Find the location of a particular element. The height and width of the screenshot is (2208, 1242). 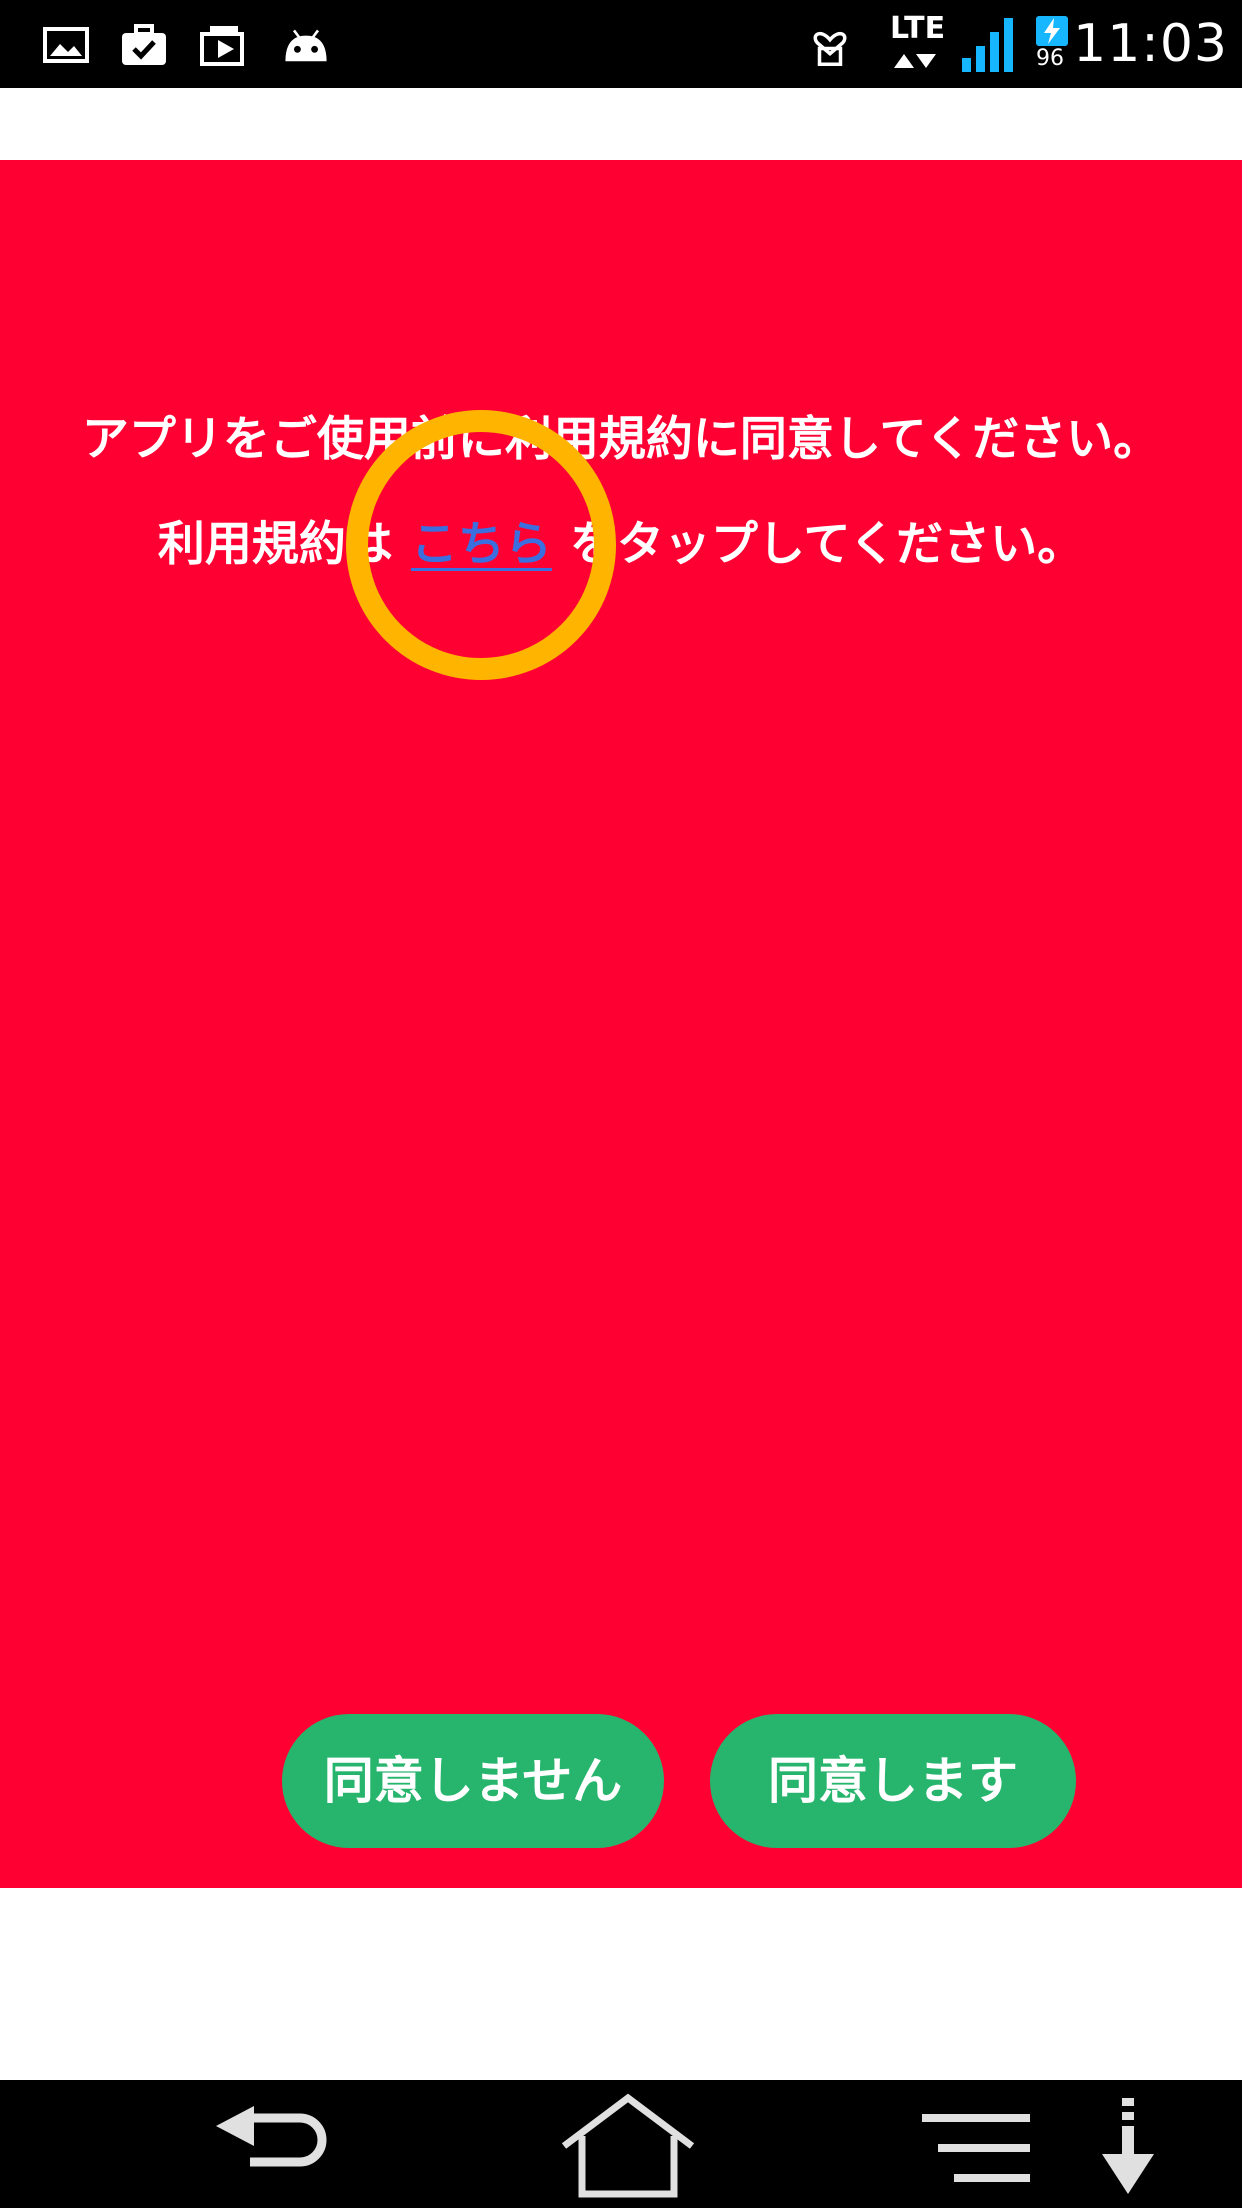

lte-data-icon: LTE is located at coordinates (917, 42).